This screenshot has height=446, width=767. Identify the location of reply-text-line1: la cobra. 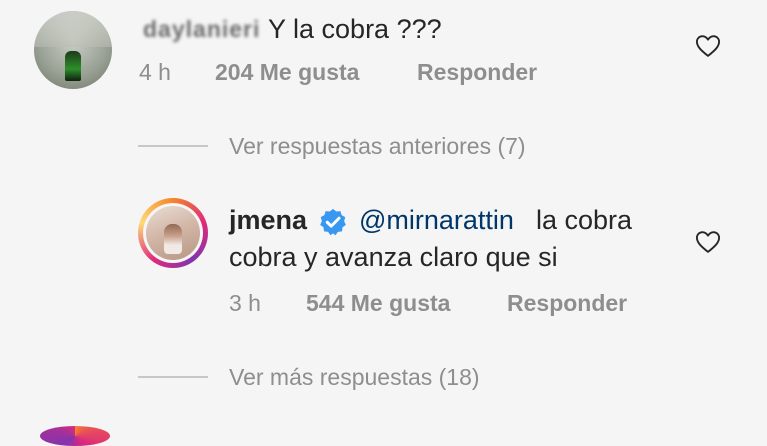
(584, 220).